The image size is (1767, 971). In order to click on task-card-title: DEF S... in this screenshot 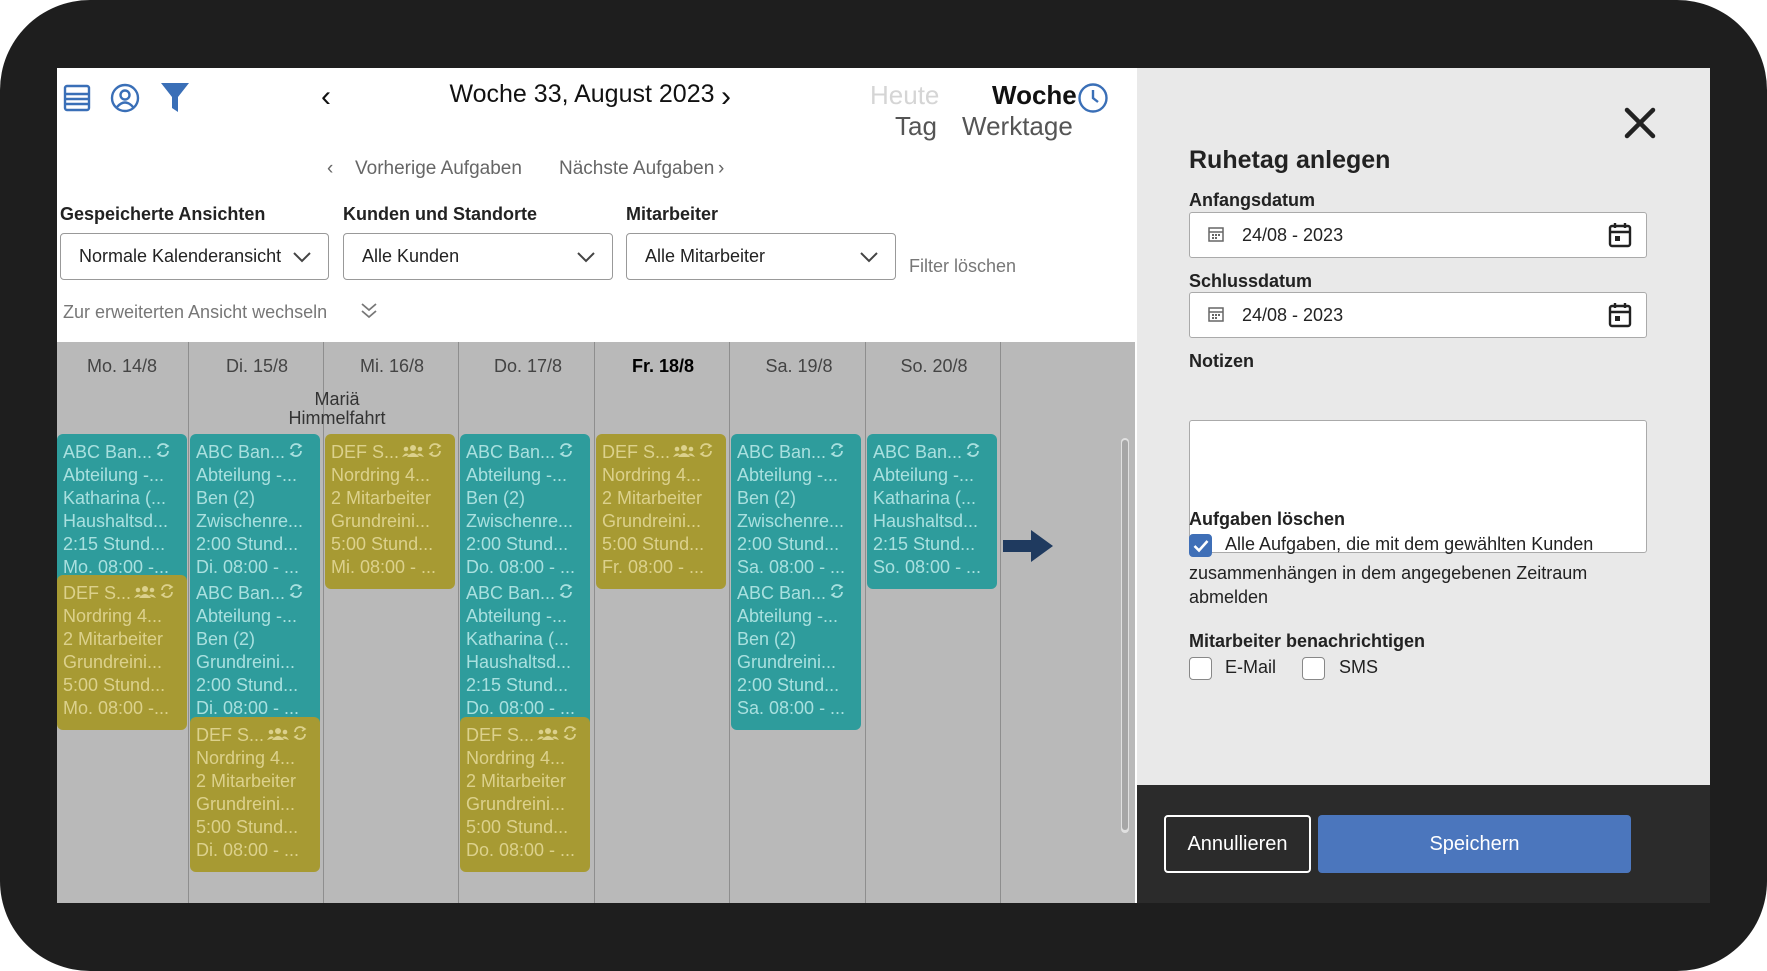, I will do `click(255, 735)`.